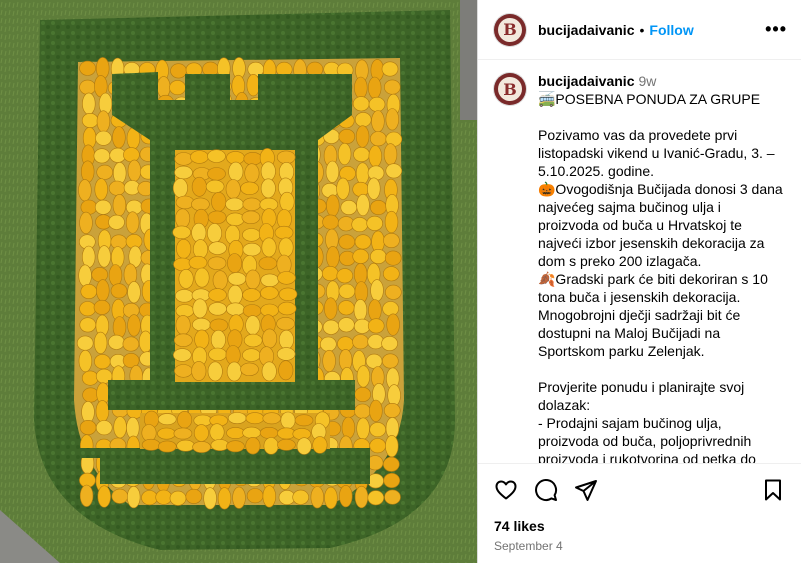 Image resolution: width=801 pixels, height=563 pixels. Describe the element at coordinates (639, 546) in the screenshot. I see `post-date: September 4` at that location.